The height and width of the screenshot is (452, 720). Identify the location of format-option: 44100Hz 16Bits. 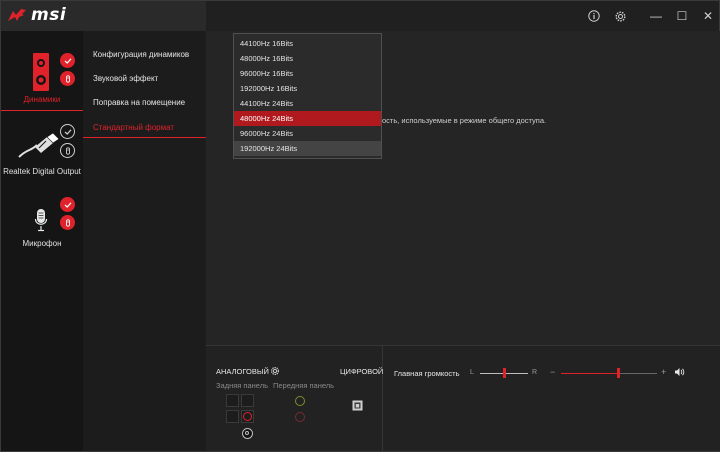
(307, 43).